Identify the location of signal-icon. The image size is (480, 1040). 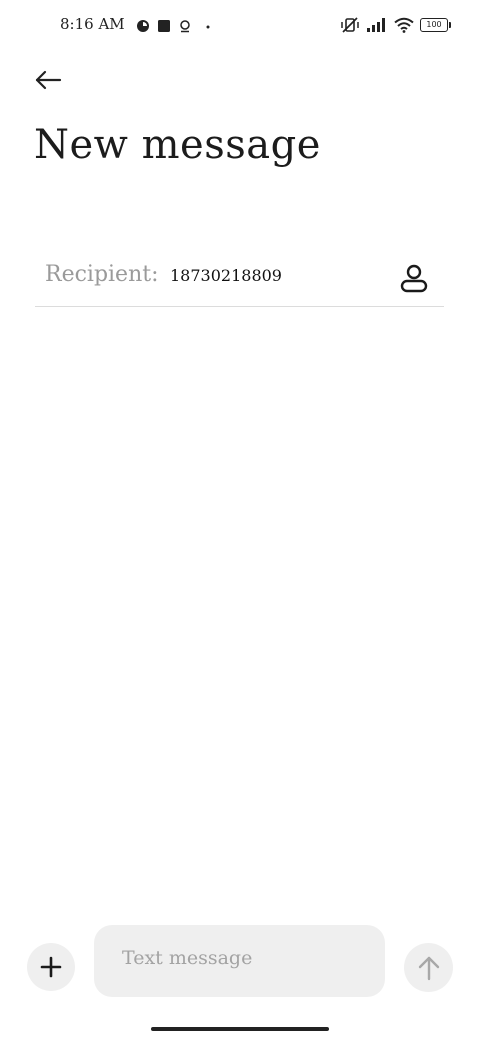
(376, 25).